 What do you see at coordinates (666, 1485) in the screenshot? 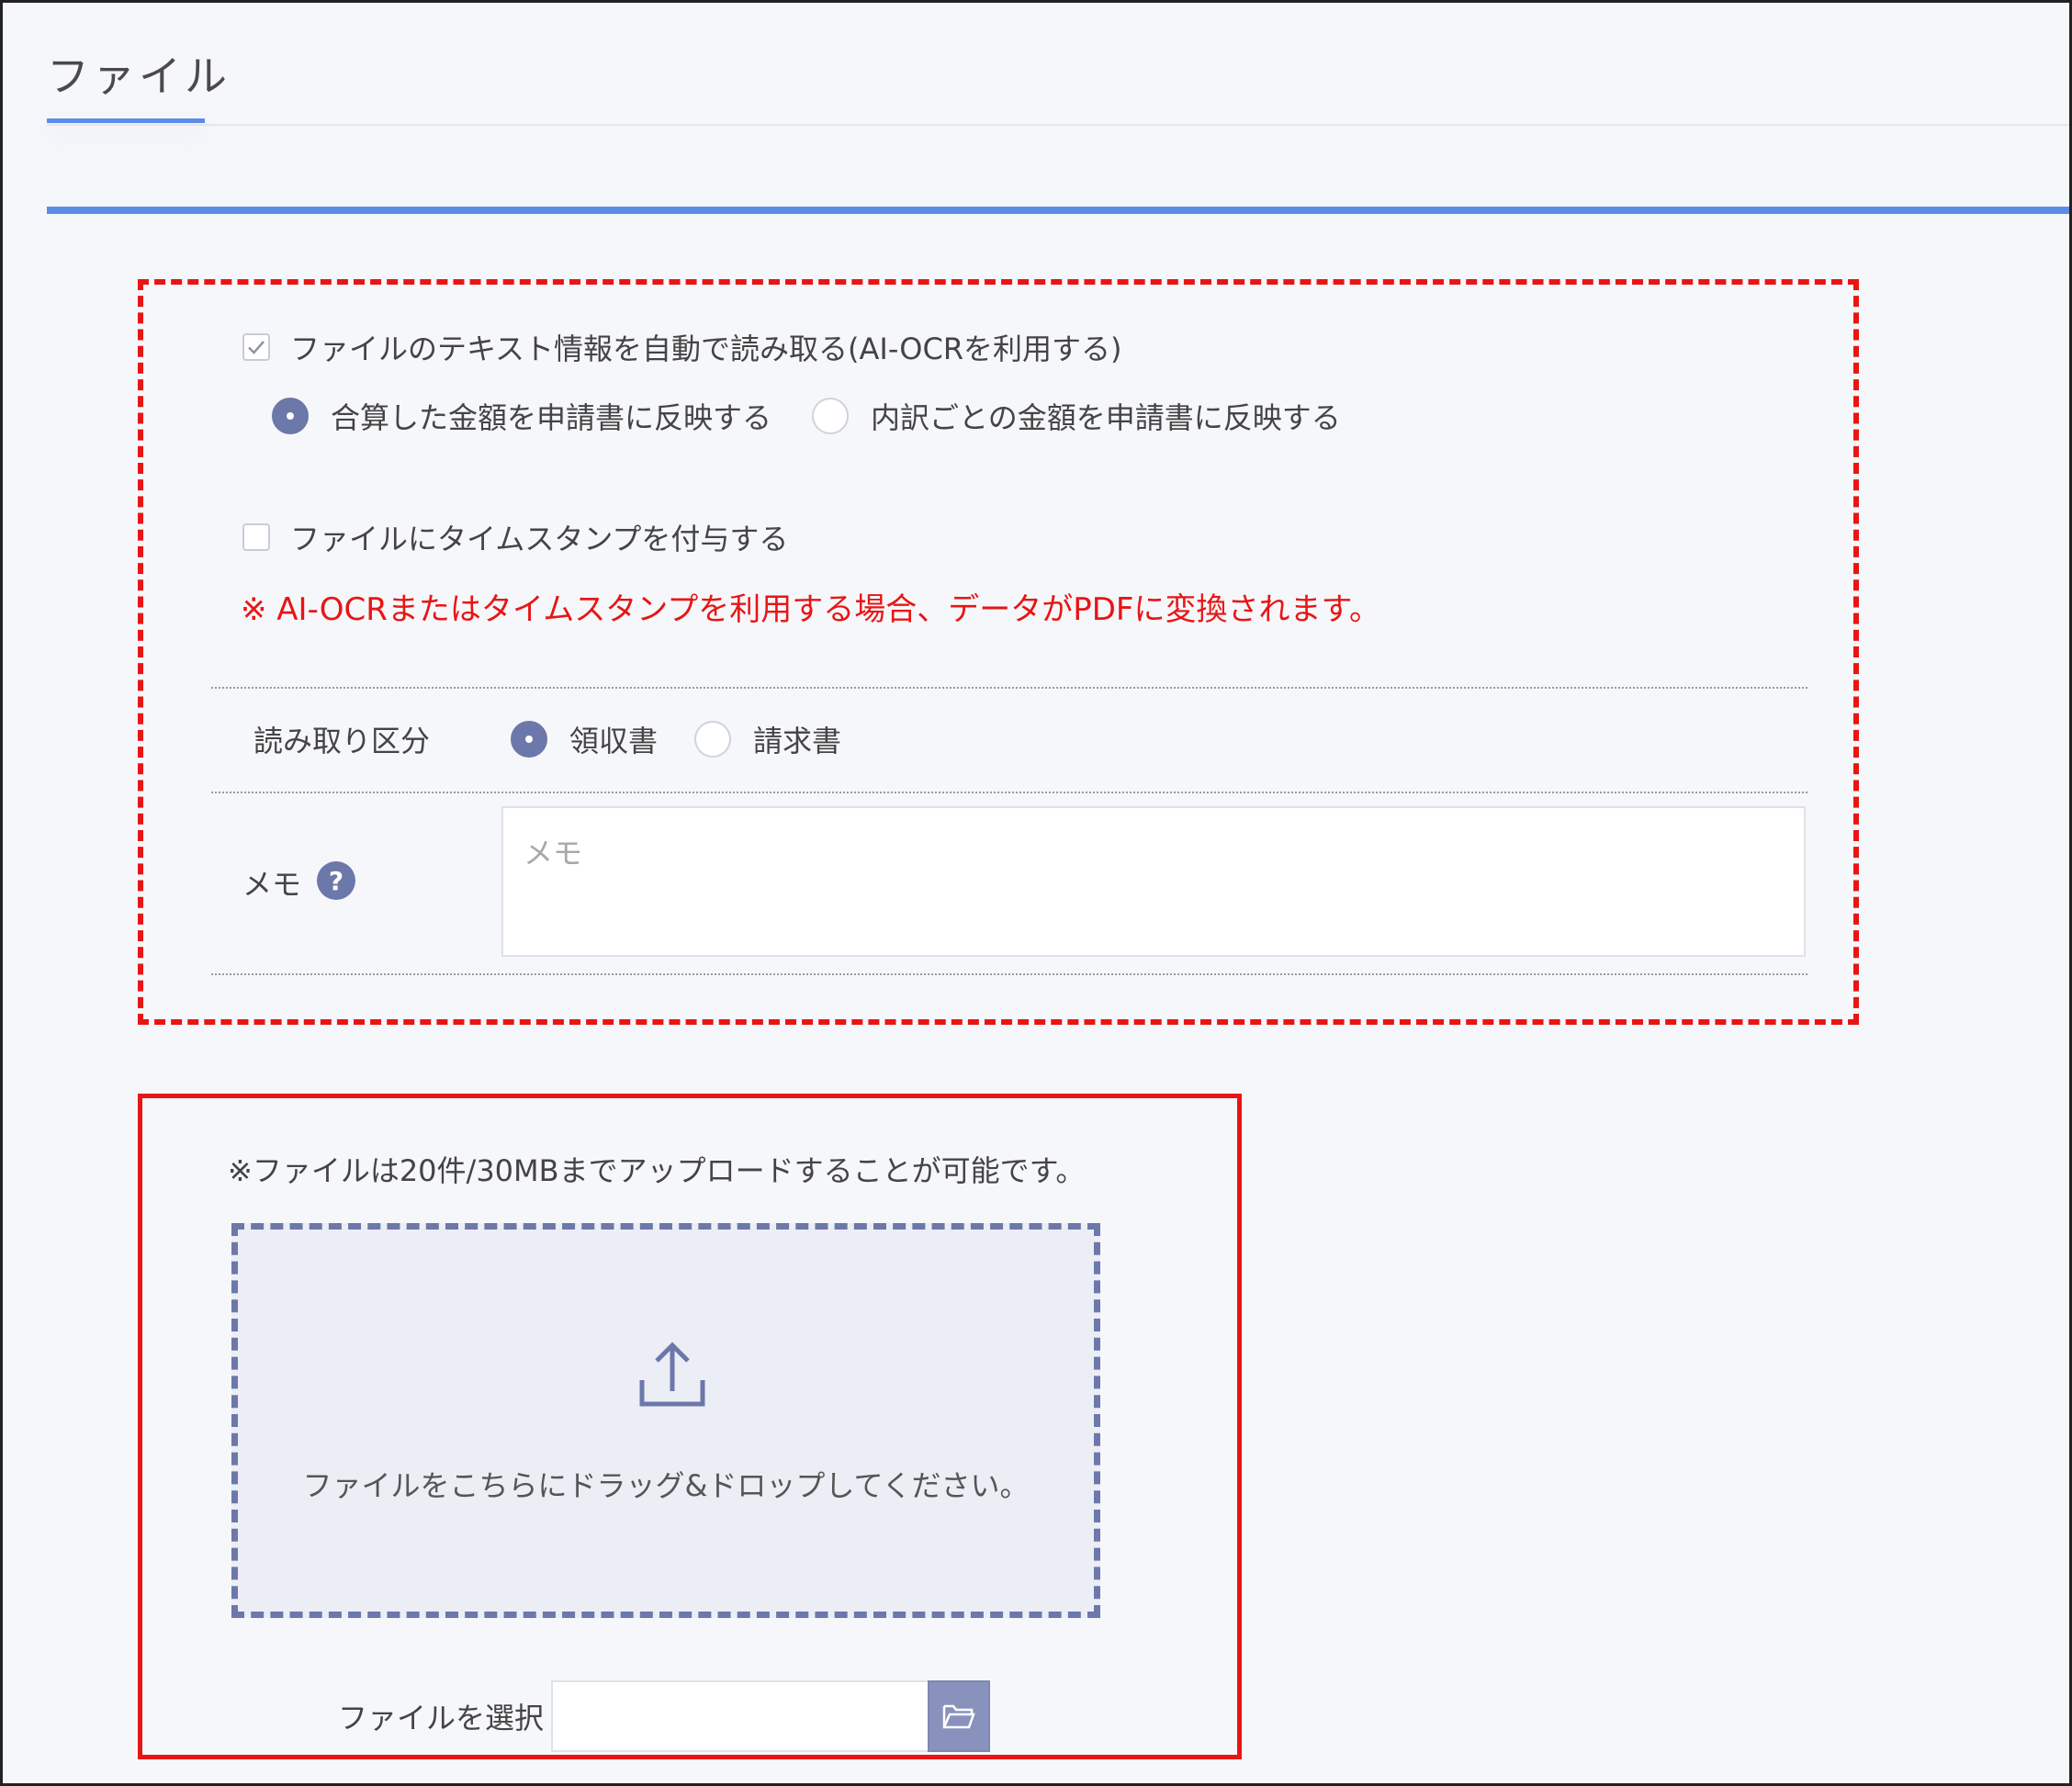
I see `dropzone-text: ファイルをこちらにドラッグ&ドロップしてください。` at bounding box center [666, 1485].